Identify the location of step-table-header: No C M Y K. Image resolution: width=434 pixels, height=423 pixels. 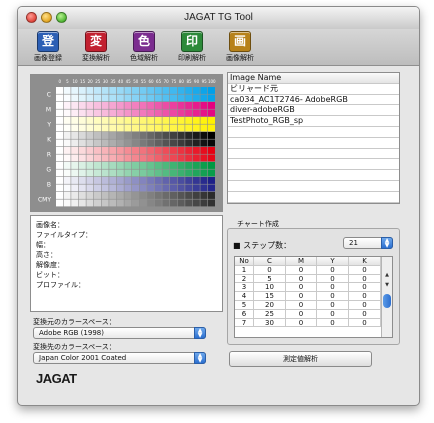
(308, 261).